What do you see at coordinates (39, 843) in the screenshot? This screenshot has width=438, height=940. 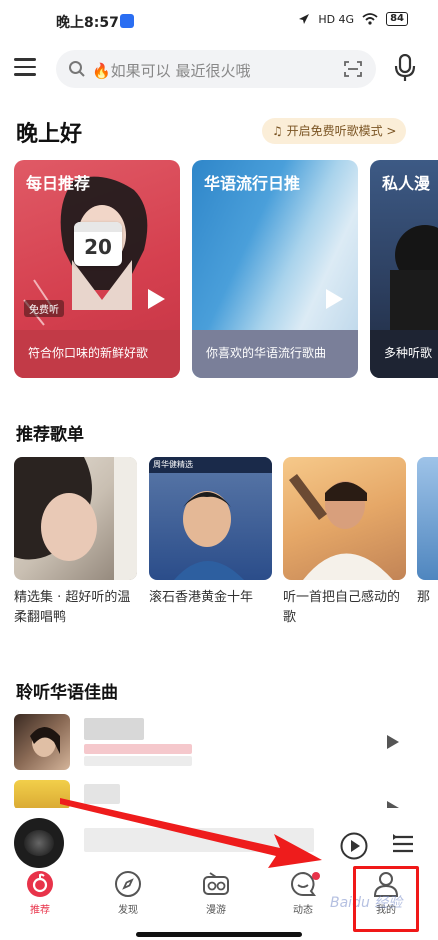 I see `now-playing-disc` at bounding box center [39, 843].